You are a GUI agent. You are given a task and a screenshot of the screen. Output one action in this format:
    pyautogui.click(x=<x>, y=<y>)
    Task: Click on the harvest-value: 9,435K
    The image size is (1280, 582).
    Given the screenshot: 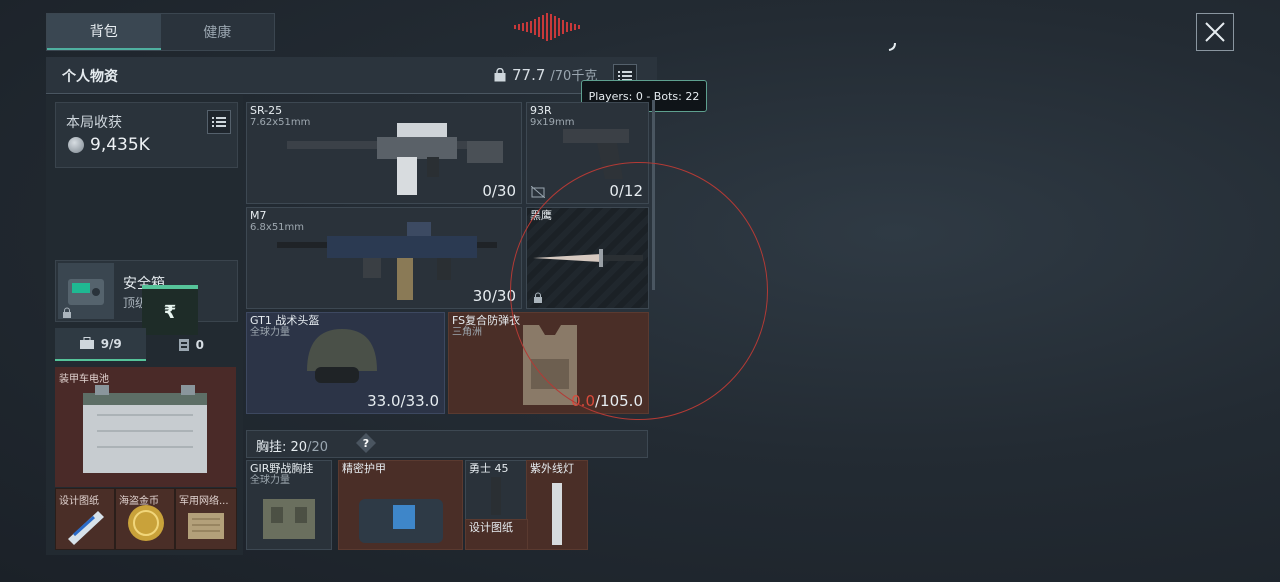 What is the action you would take?
    pyautogui.click(x=109, y=145)
    